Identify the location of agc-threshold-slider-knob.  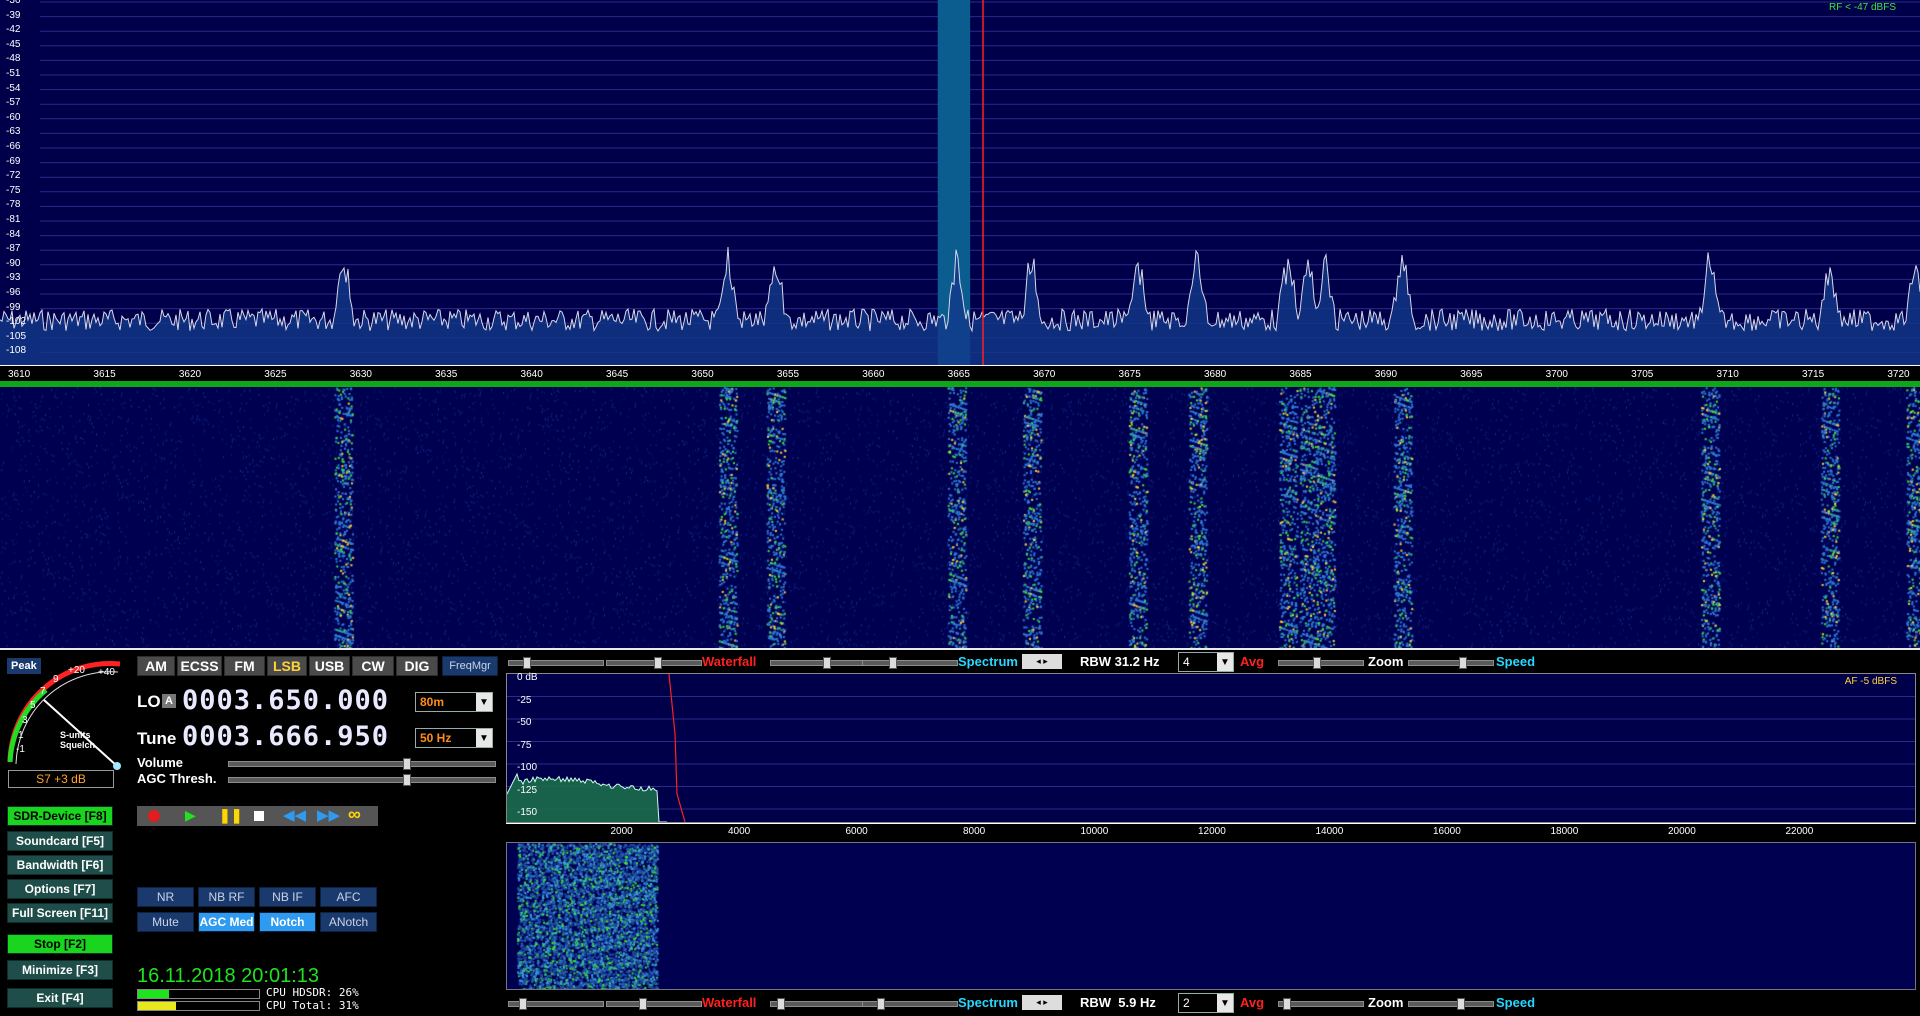
(407, 780).